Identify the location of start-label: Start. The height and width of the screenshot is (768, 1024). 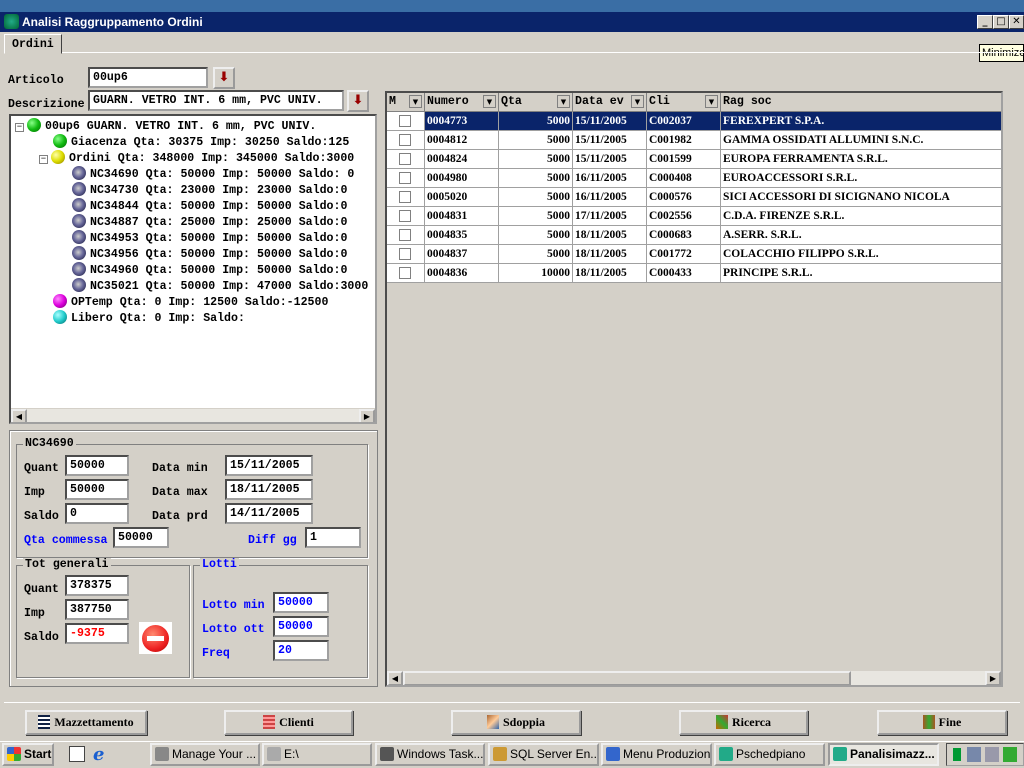
(38, 754).